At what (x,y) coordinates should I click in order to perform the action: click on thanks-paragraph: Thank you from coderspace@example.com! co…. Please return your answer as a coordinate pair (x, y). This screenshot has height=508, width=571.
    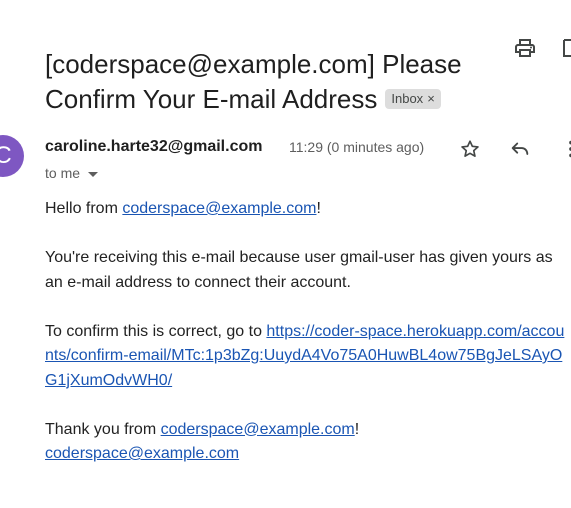
    Looking at the image, I should click on (305, 442).